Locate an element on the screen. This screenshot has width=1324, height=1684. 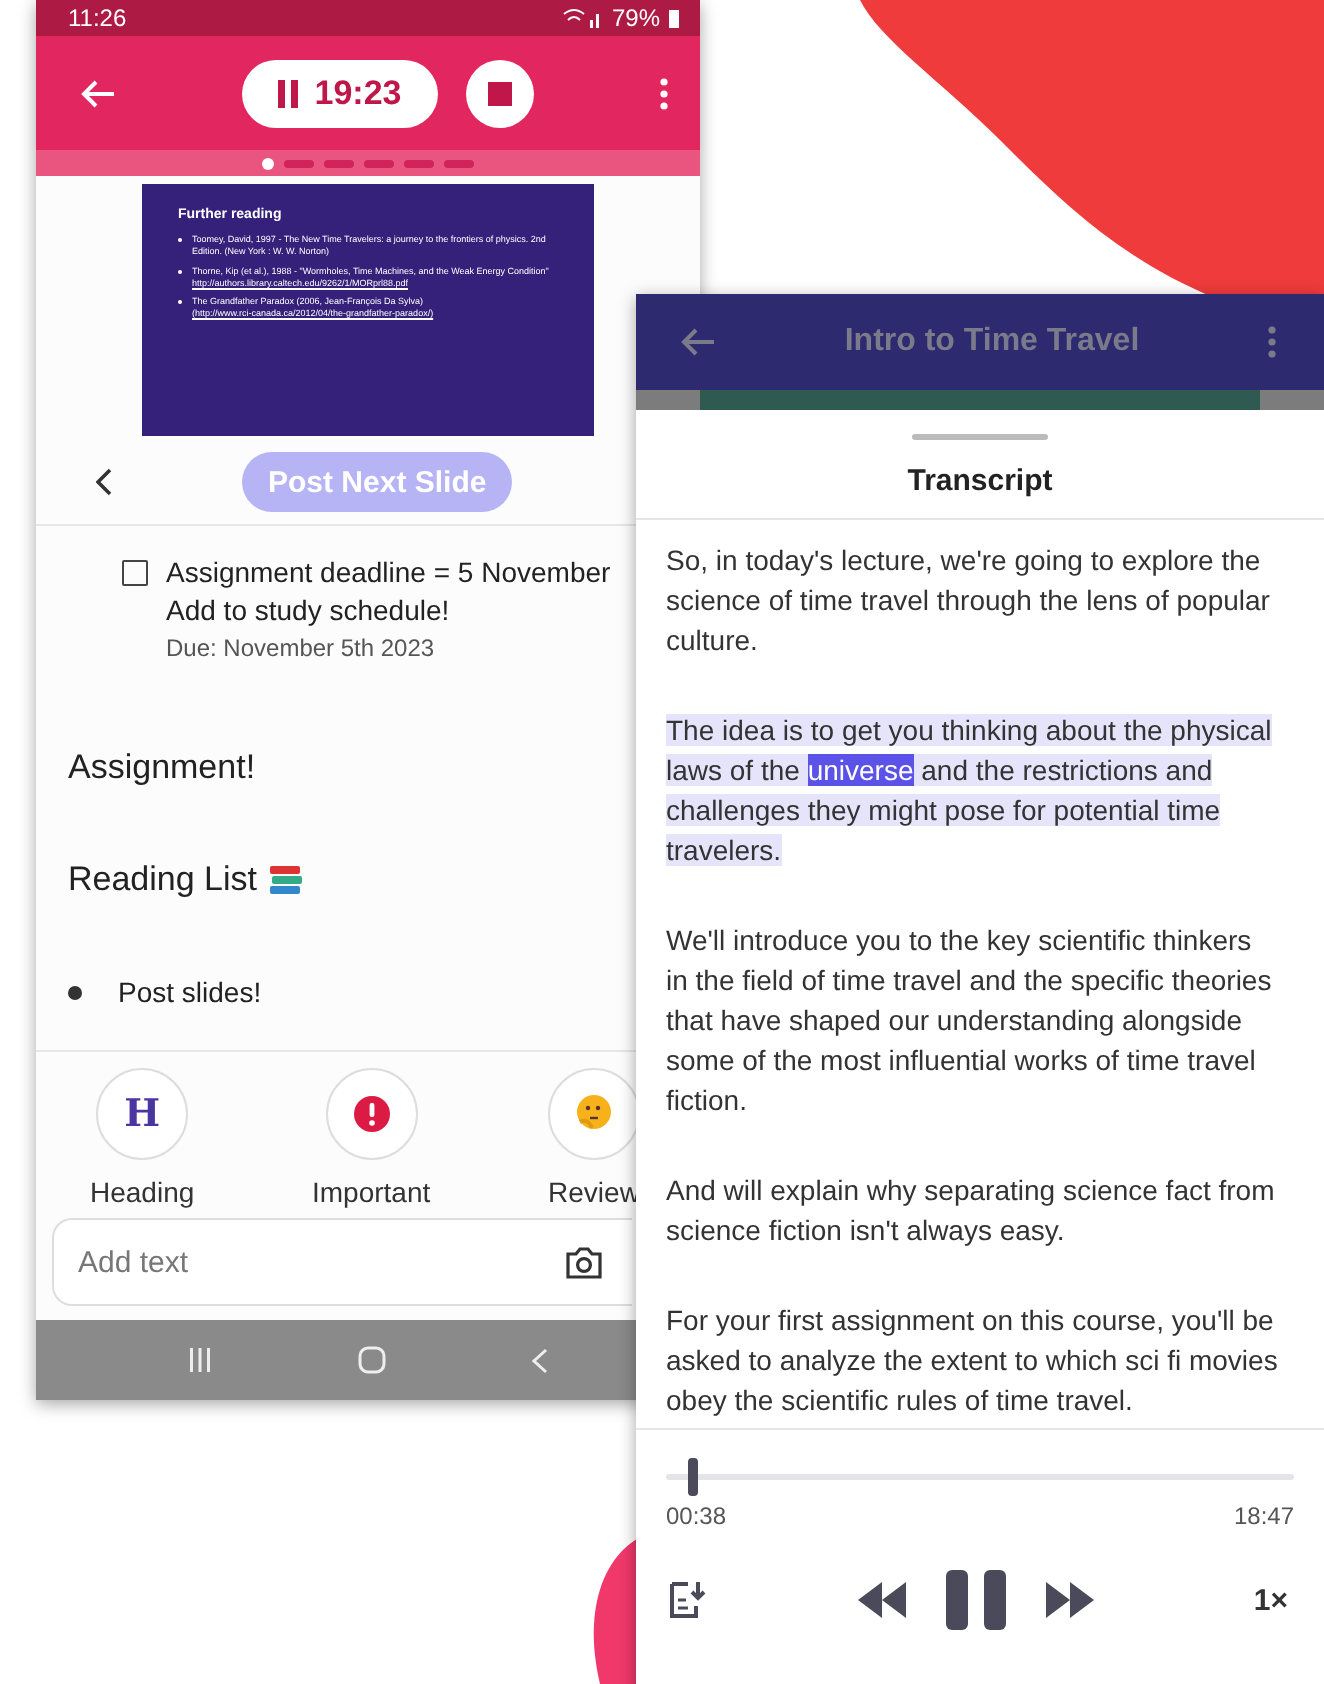
thinking-face-icon is located at coordinates (593, 1114).